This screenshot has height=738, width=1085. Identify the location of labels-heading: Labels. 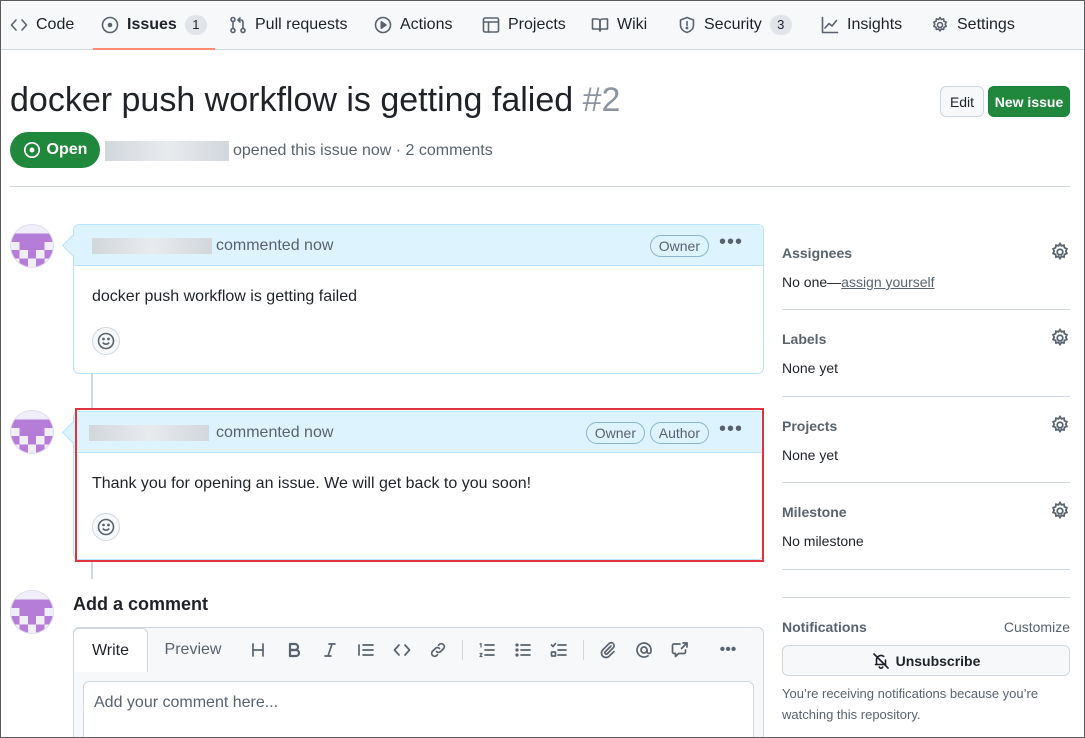
(926, 339).